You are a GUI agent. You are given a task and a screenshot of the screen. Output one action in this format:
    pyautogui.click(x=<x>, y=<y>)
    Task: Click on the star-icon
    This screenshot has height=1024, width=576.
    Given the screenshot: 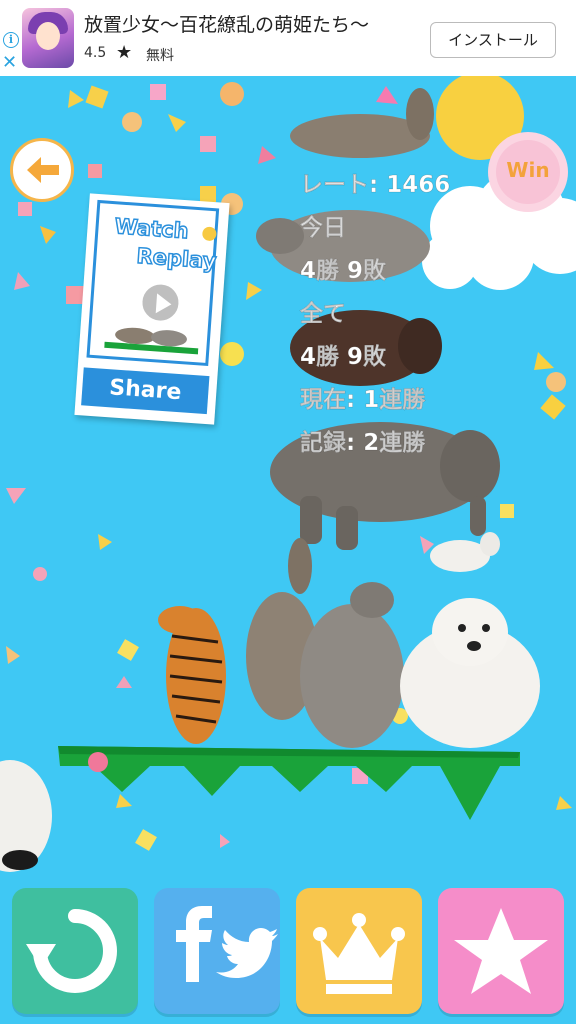 What is the action you would take?
    pyautogui.click(x=501, y=951)
    